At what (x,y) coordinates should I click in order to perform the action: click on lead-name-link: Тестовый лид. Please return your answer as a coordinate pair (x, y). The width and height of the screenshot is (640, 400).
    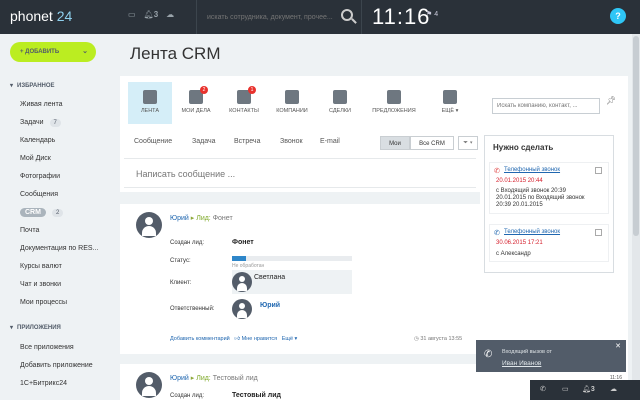
    Looking at the image, I should click on (235, 378).